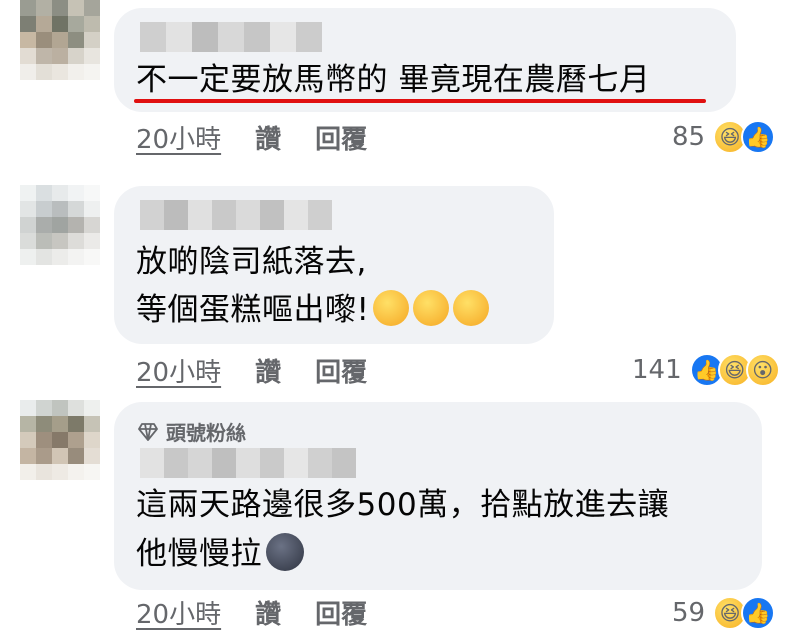  What do you see at coordinates (206, 433) in the screenshot?
I see `badge-label: 頭號粉絲` at bounding box center [206, 433].